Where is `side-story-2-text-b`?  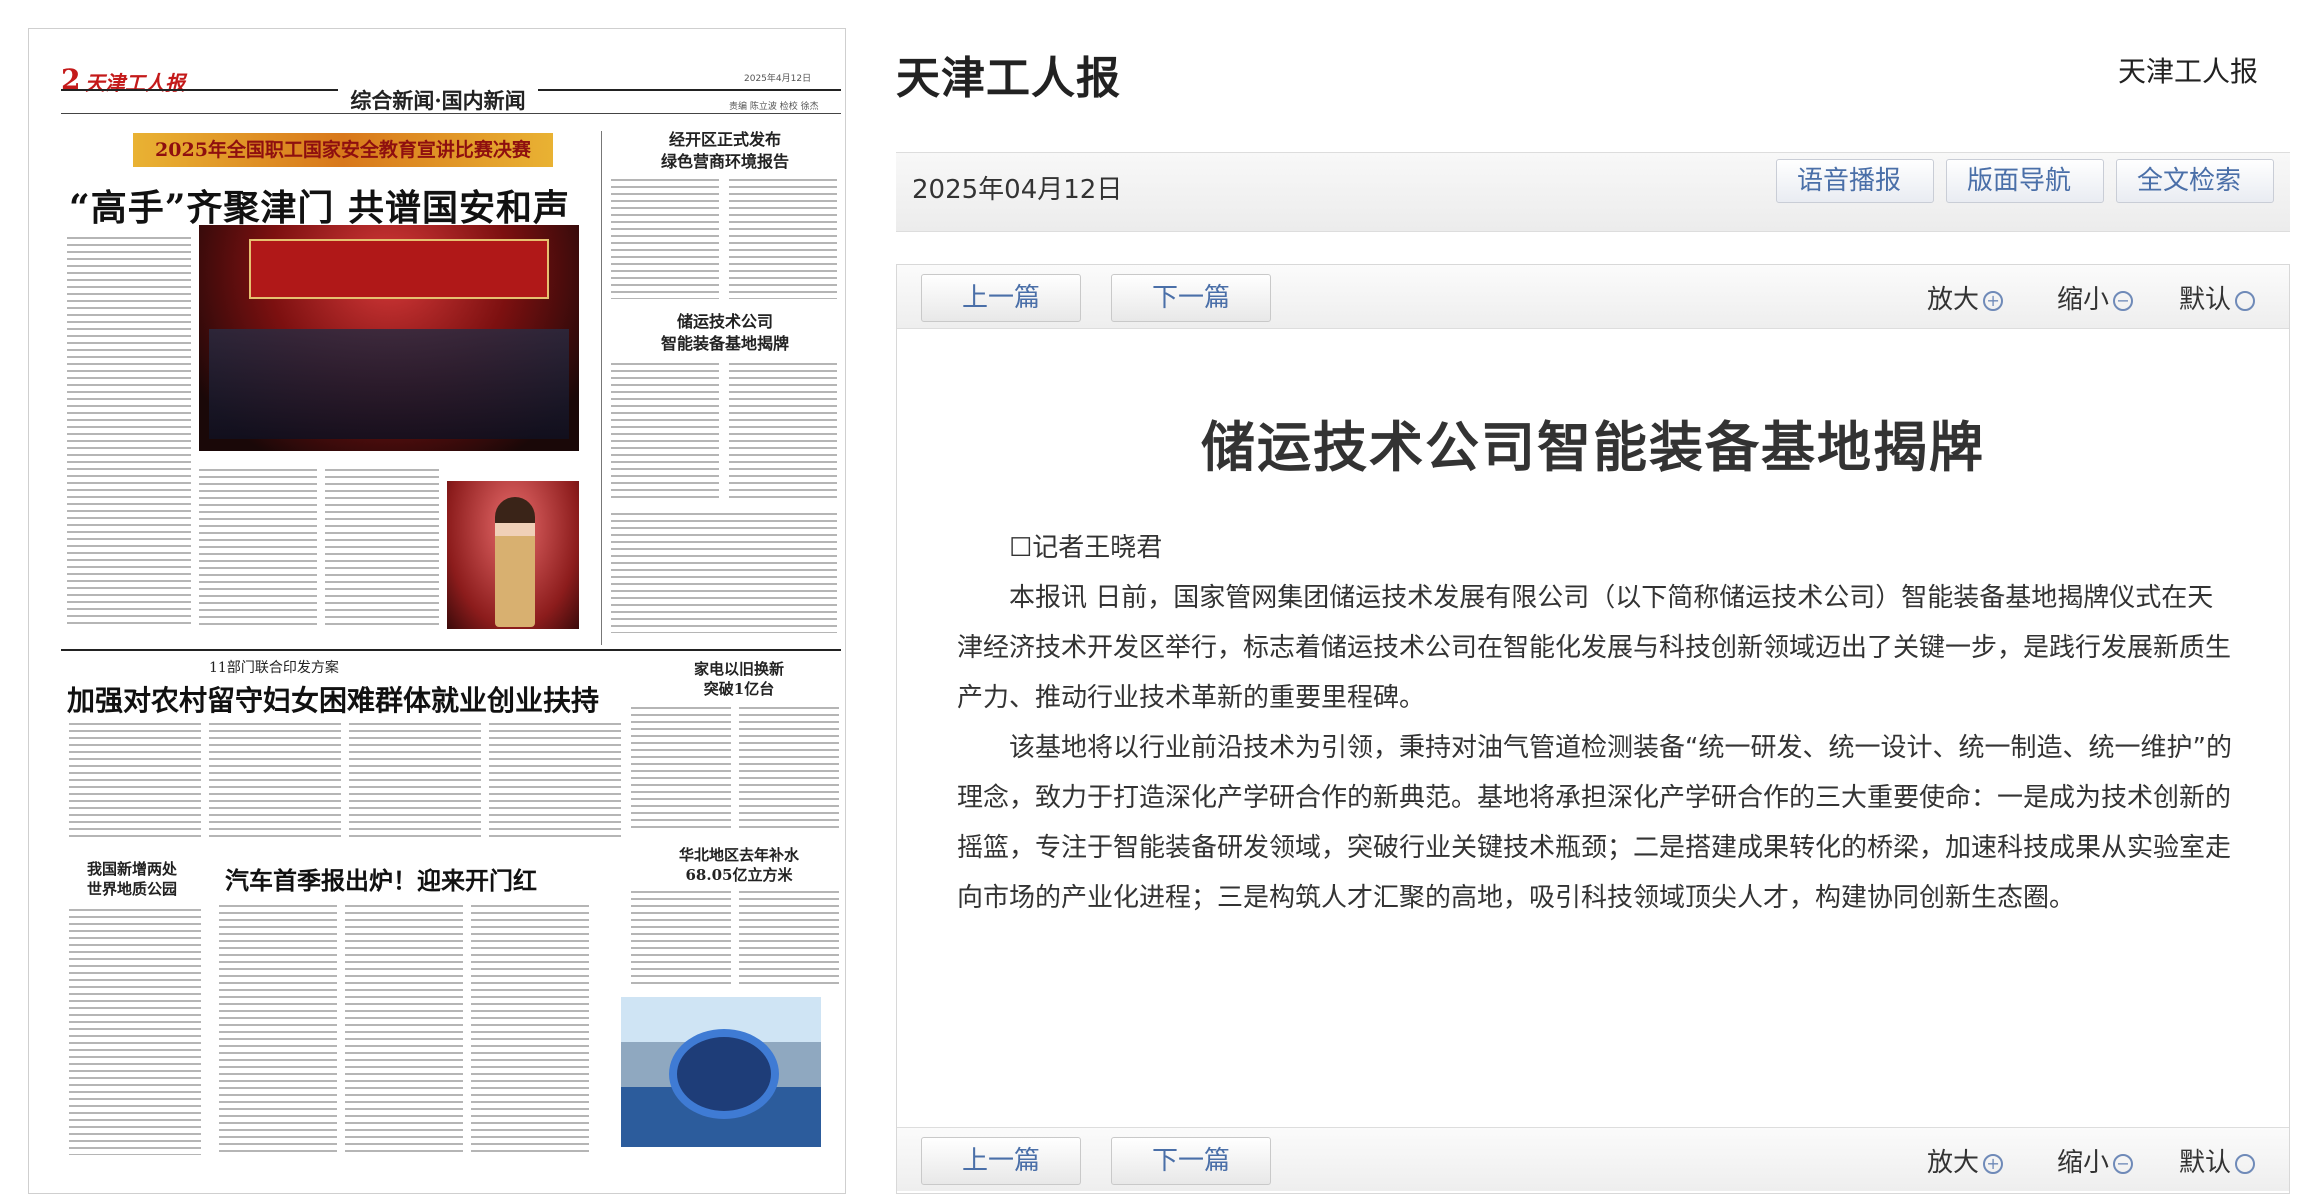 side-story-2-text-b is located at coordinates (783, 433).